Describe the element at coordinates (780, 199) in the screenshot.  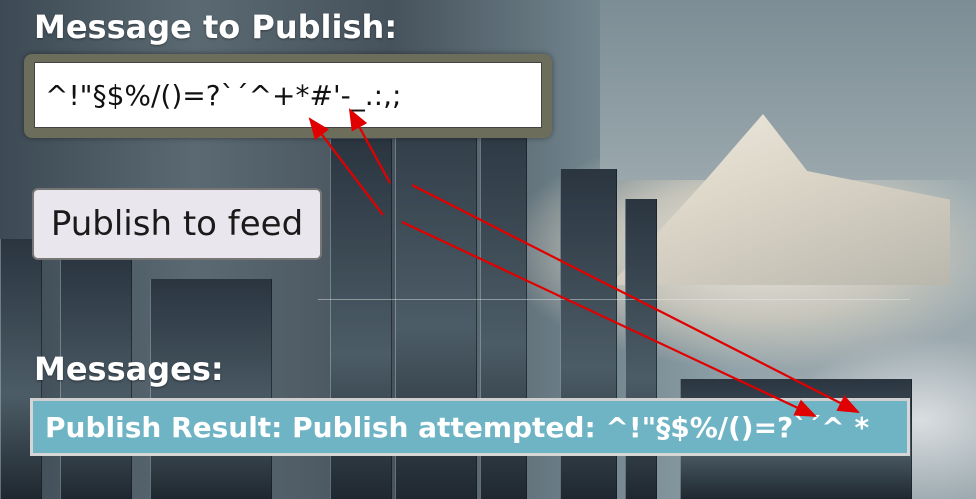
I see `background-mountain` at that location.